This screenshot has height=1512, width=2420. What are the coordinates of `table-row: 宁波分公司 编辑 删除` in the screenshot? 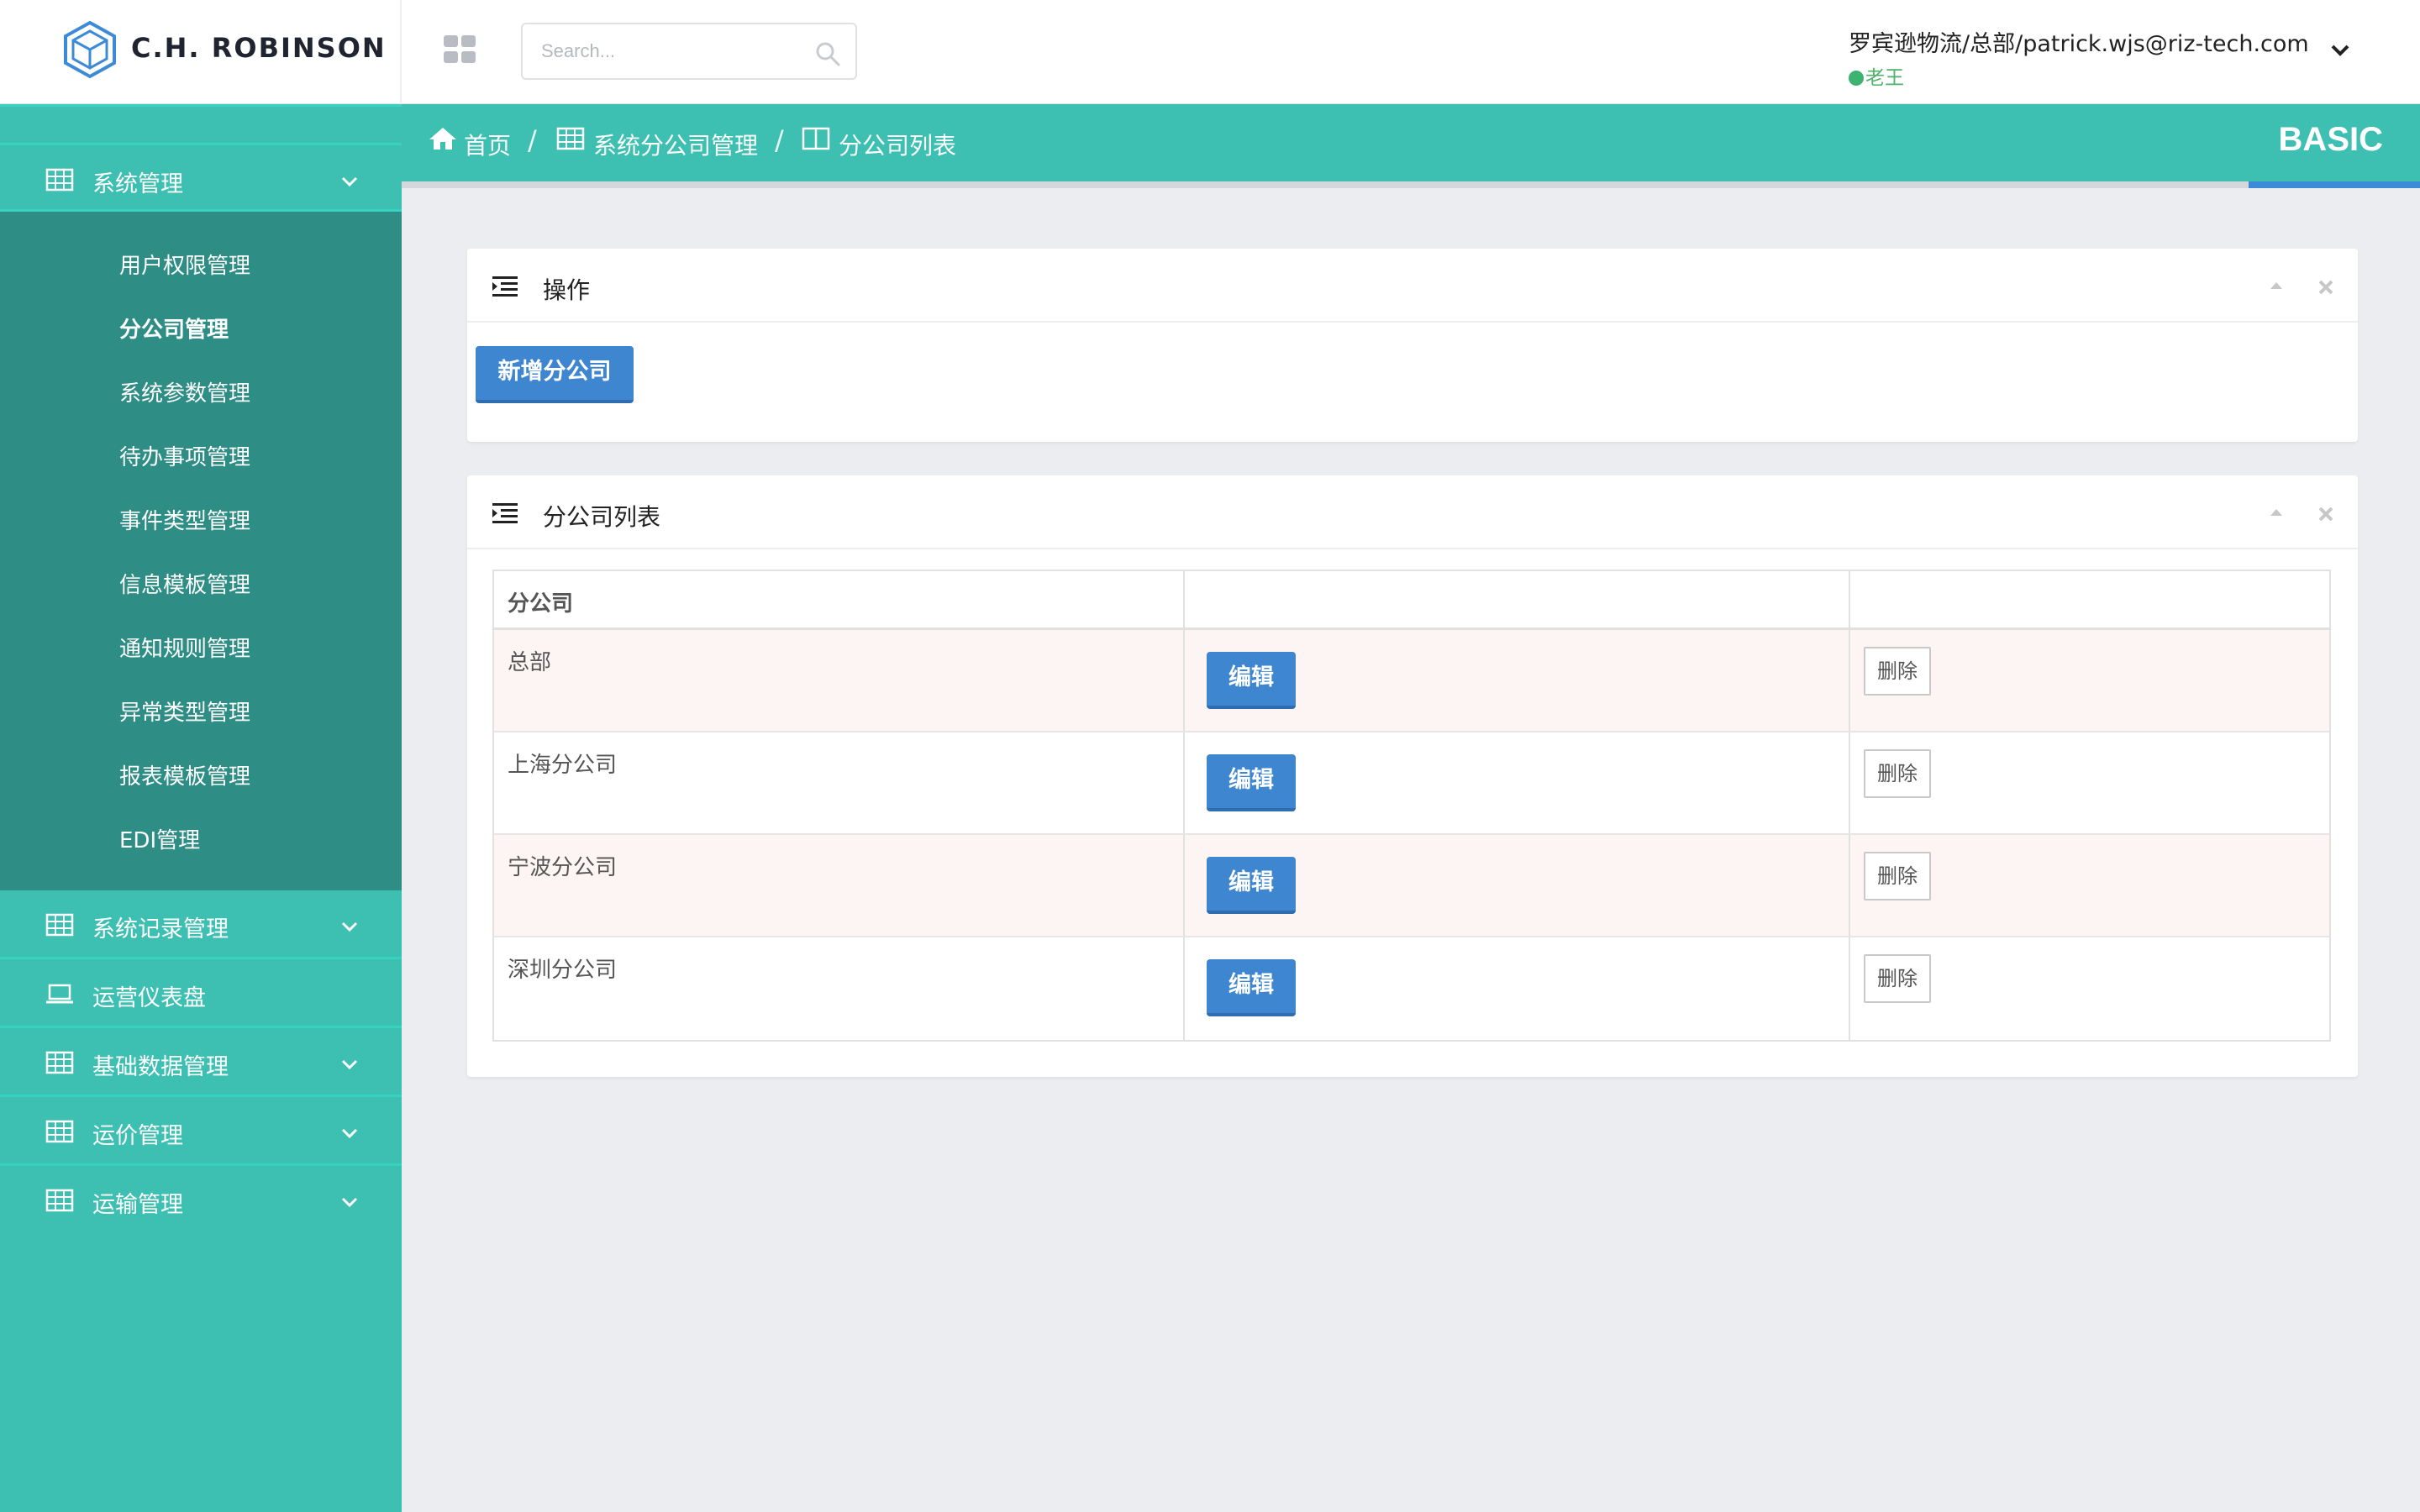 It's located at (1411, 886).